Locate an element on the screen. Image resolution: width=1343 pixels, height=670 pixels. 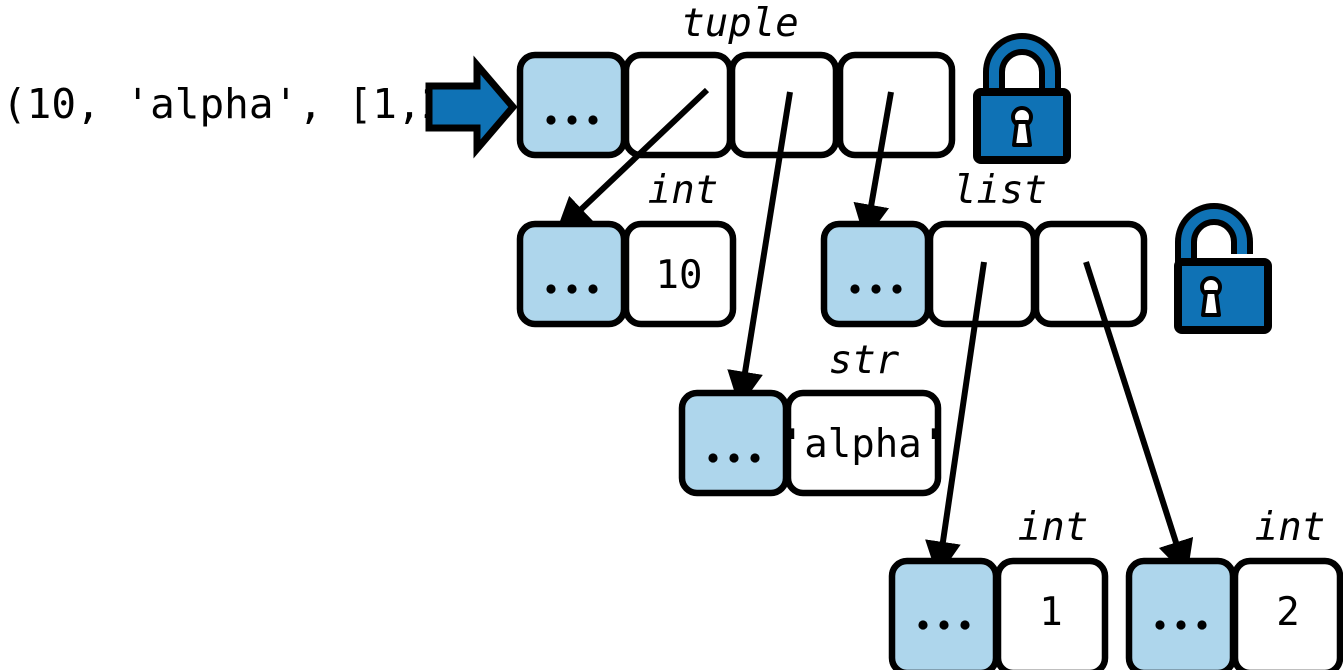
int2-value-cell: 2 is located at coordinates (1287, 613).